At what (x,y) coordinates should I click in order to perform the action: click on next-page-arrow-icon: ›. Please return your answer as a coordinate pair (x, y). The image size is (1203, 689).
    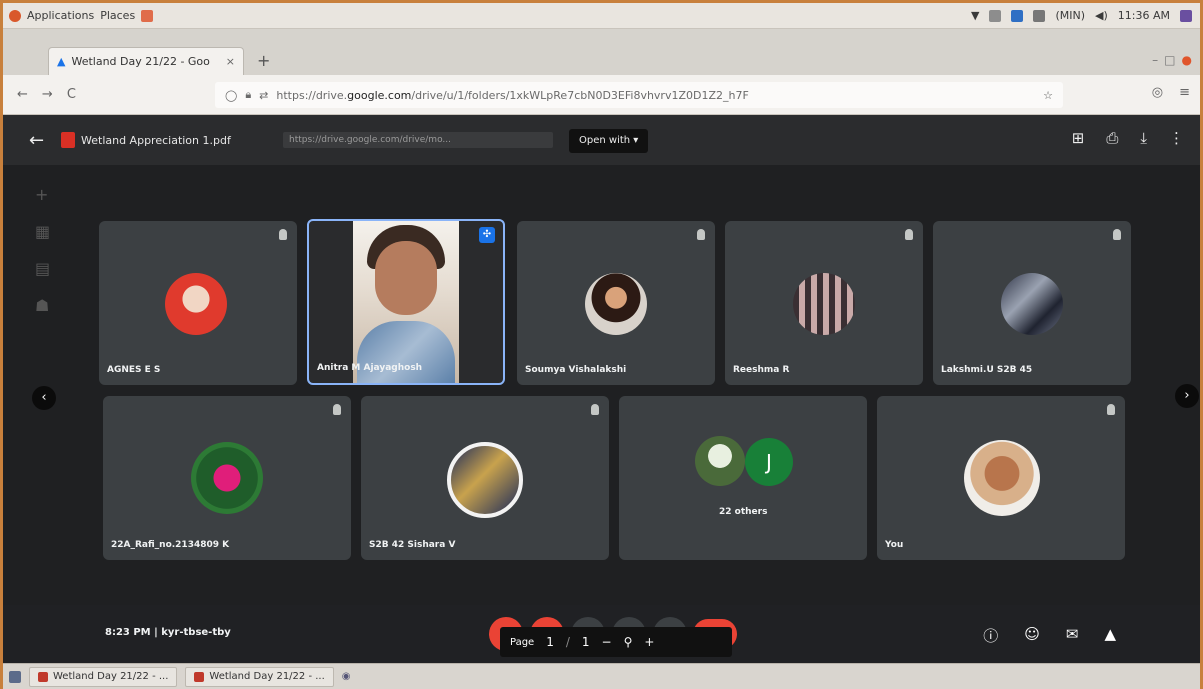
    Looking at the image, I should click on (1187, 396).